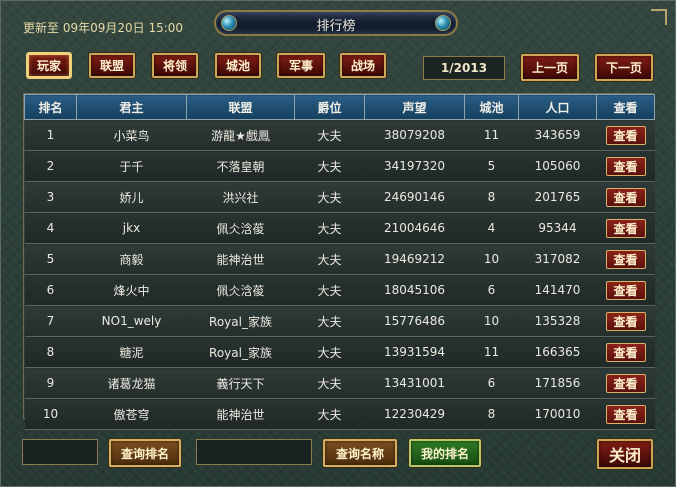  Describe the element at coordinates (445, 453) in the screenshot. I see `my-rank-button: 我的排名` at that location.